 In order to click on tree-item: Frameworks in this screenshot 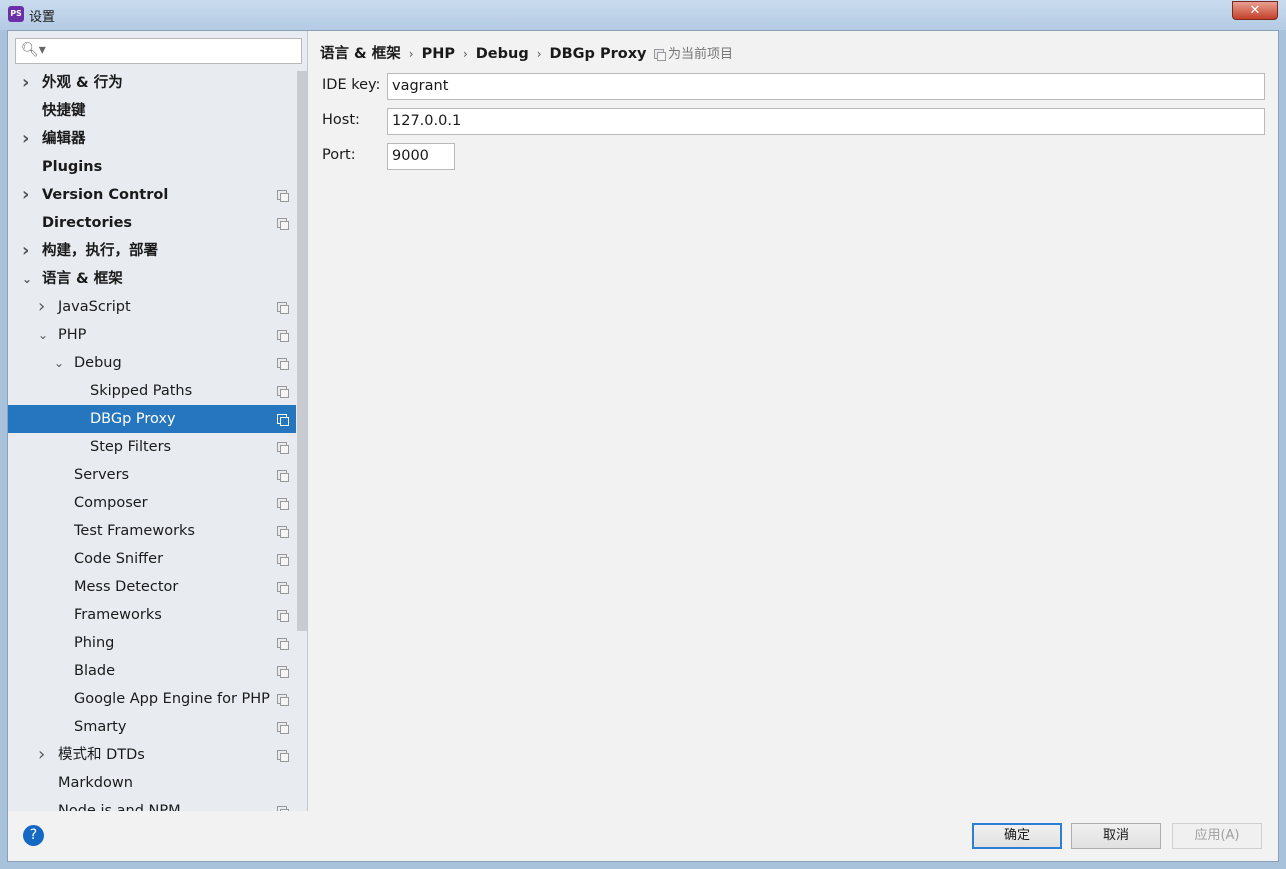, I will do `click(152, 615)`.